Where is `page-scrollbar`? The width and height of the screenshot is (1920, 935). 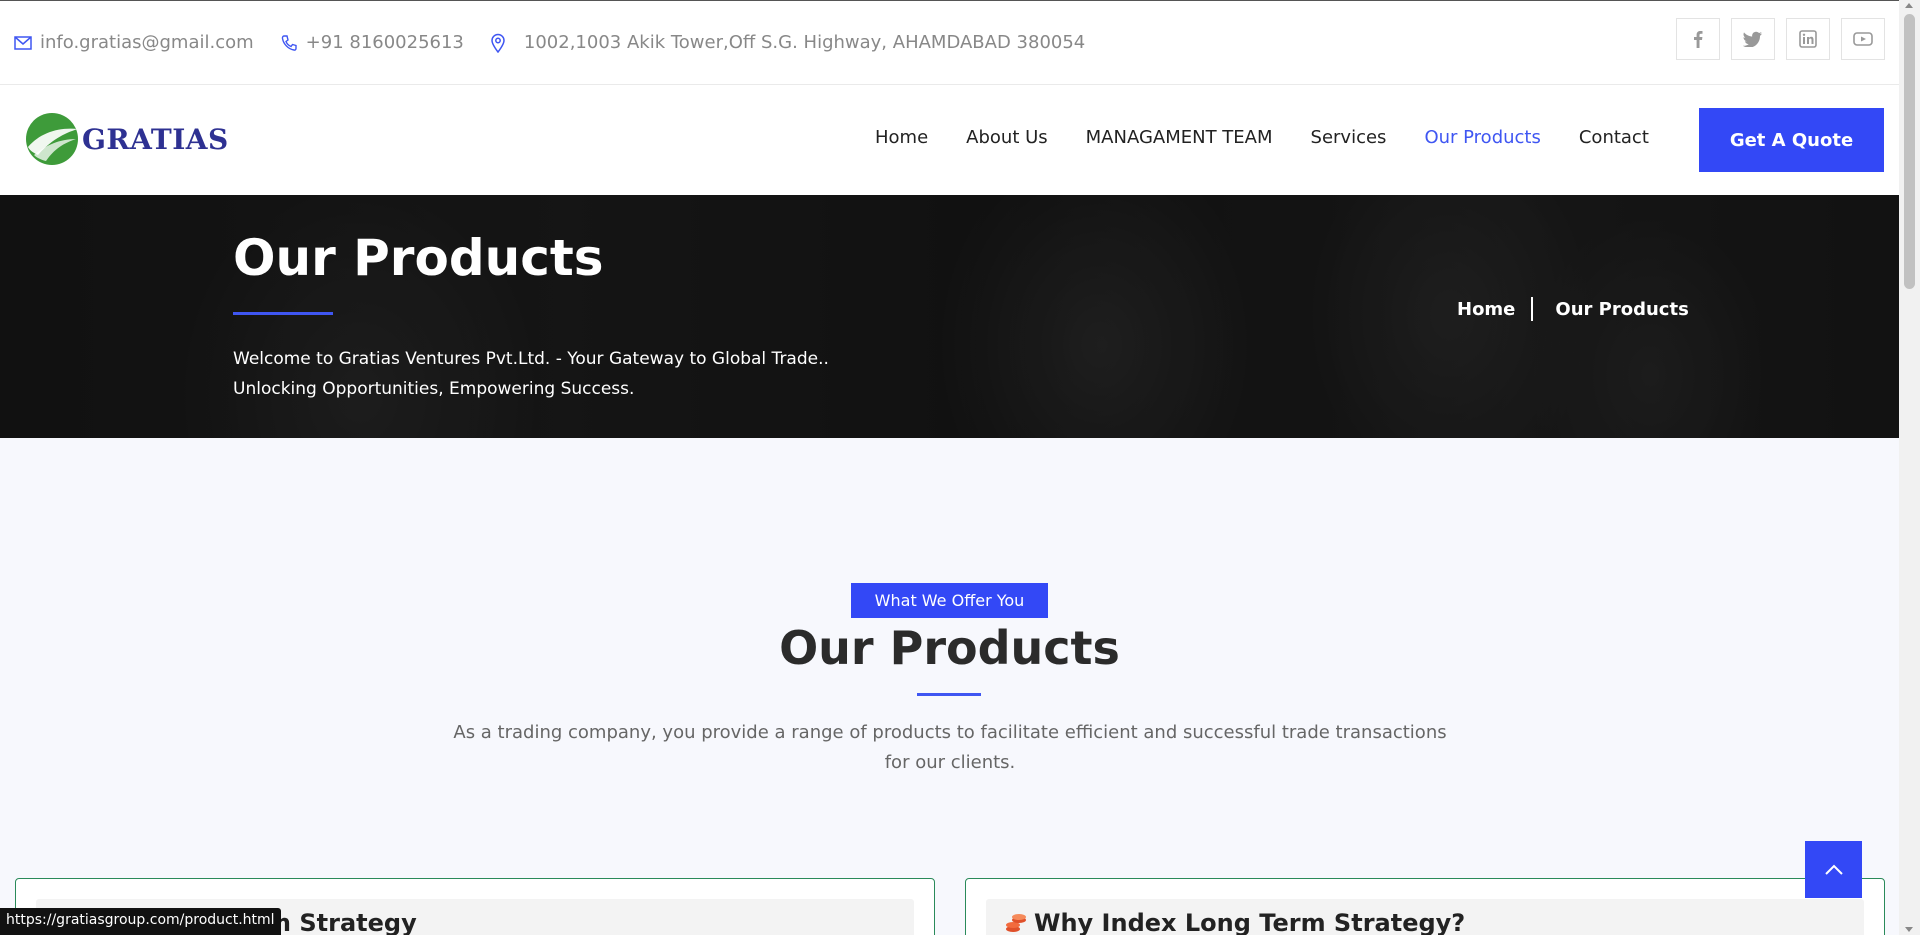 page-scrollbar is located at coordinates (1909, 467).